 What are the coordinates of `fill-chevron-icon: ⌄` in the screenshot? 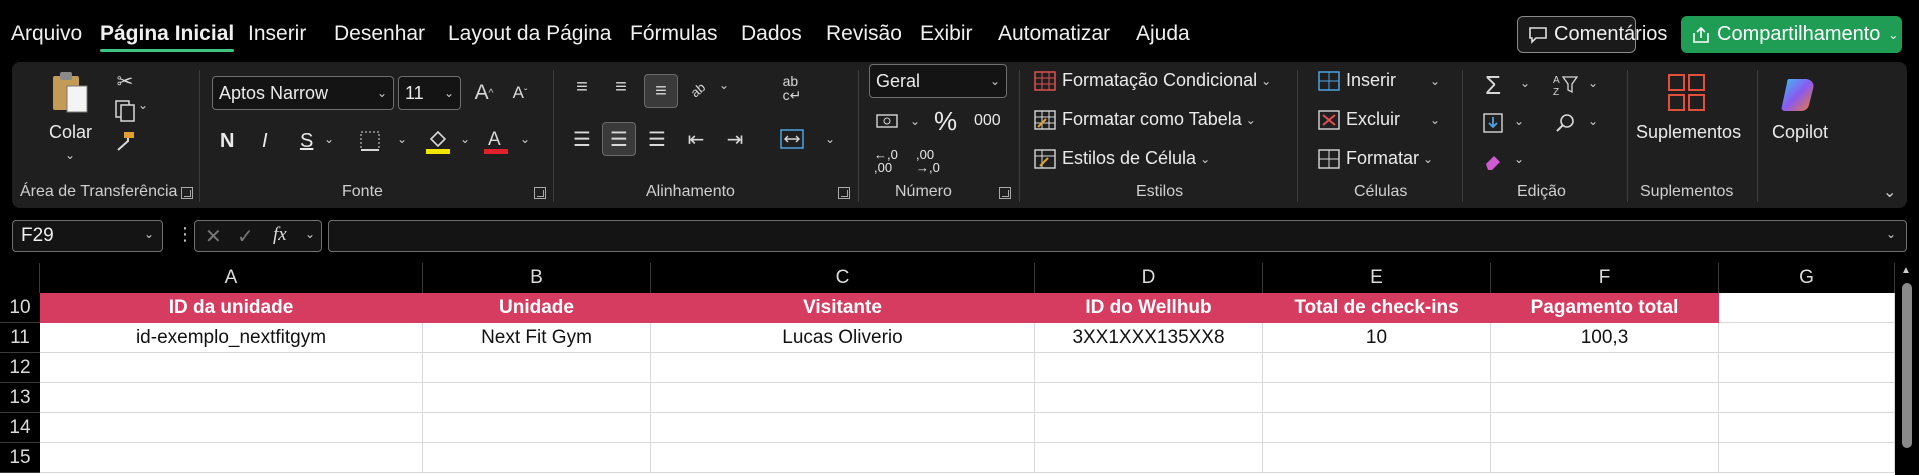 It's located at (1519, 121).